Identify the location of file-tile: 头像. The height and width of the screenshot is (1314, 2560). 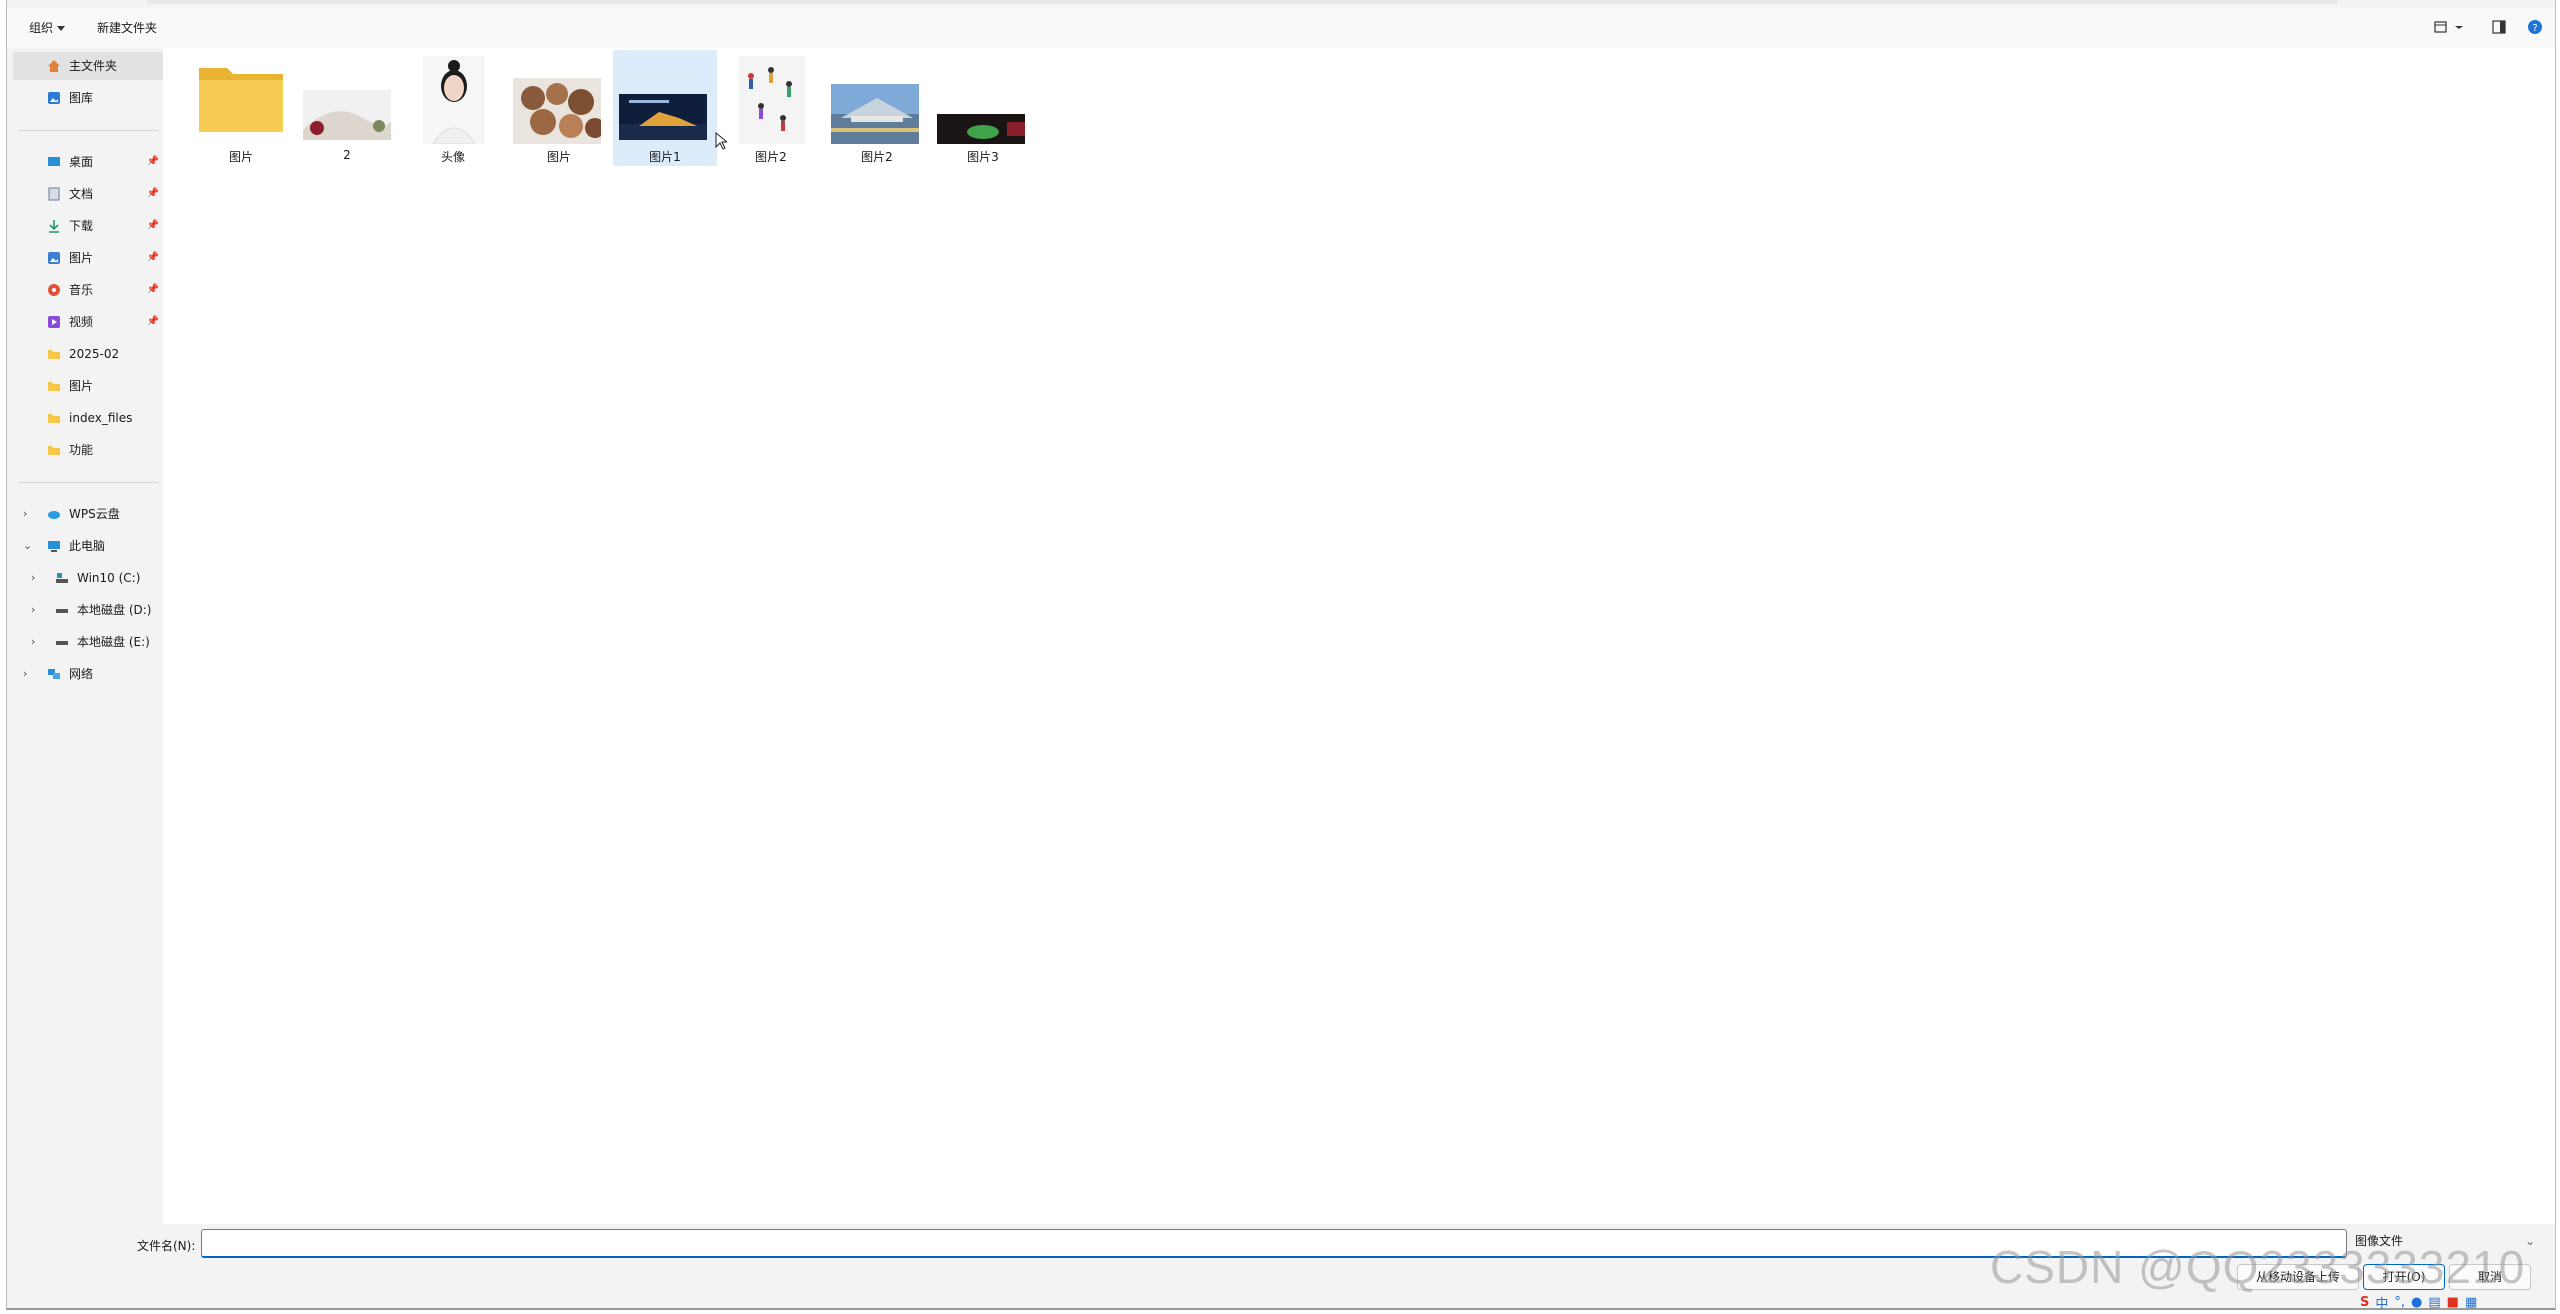
(453, 108).